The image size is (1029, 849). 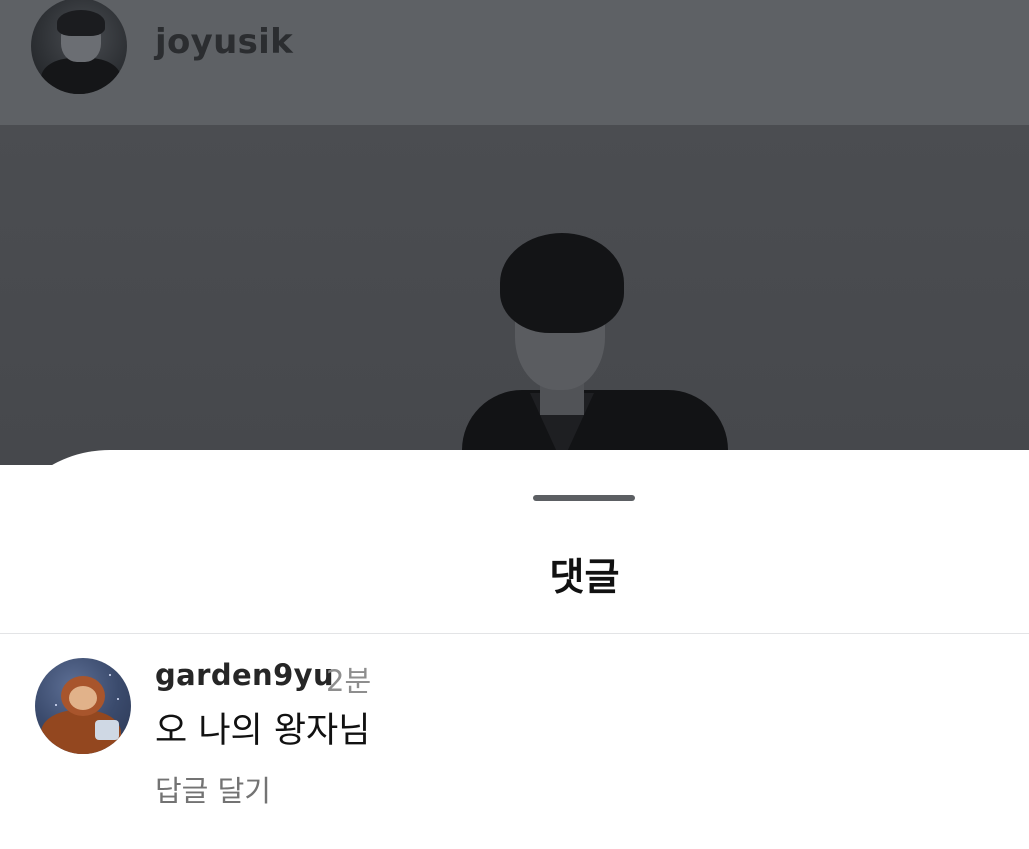 I want to click on reply-button: 답글 달기, so click(x=213, y=789).